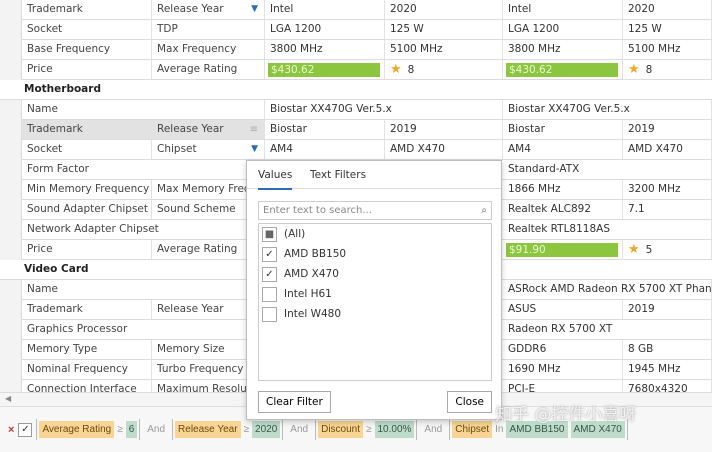  Describe the element at coordinates (196, 209) in the screenshot. I see `cell-label: Sound Scheme` at that location.